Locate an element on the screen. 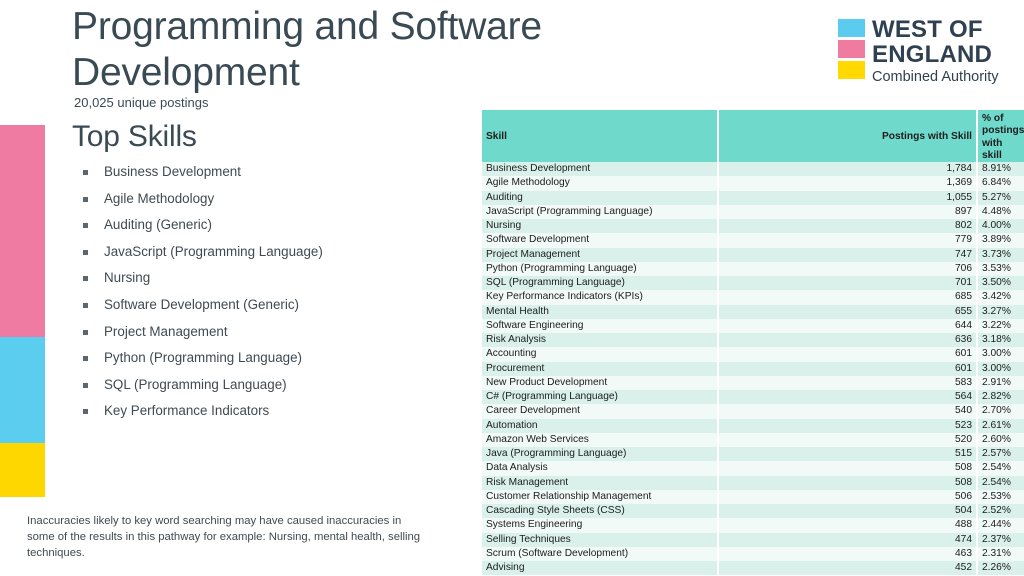 This screenshot has width=1024, height=576. table-row: Business Development 1,784 8.91% is located at coordinates (753, 169).